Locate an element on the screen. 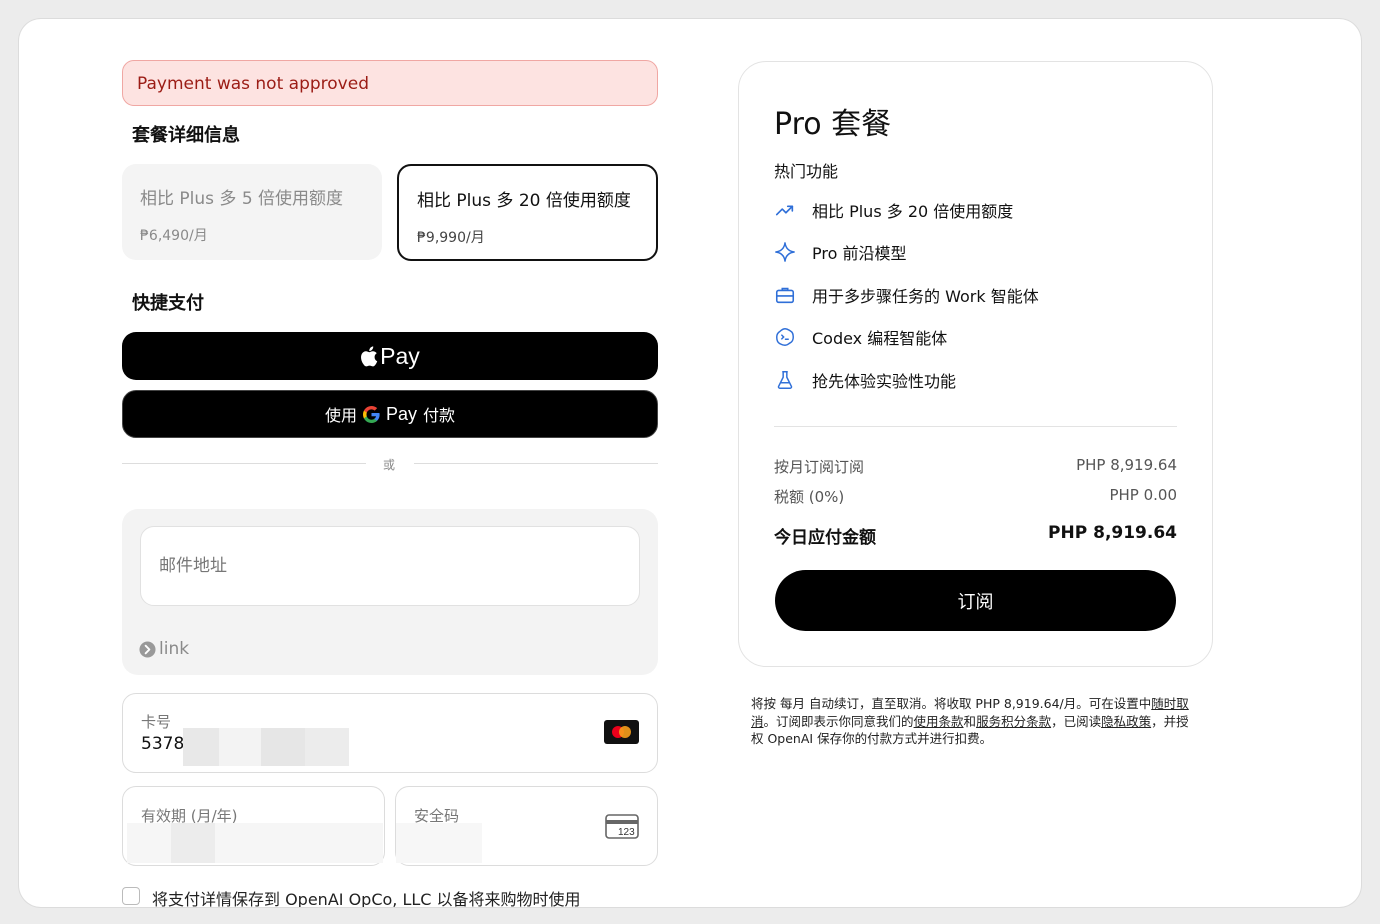 The image size is (1380, 924). save-details-label: 将支付详情保存到 OpenAI OpCo, LLC 以备将来购物时使用 is located at coordinates (366, 898).